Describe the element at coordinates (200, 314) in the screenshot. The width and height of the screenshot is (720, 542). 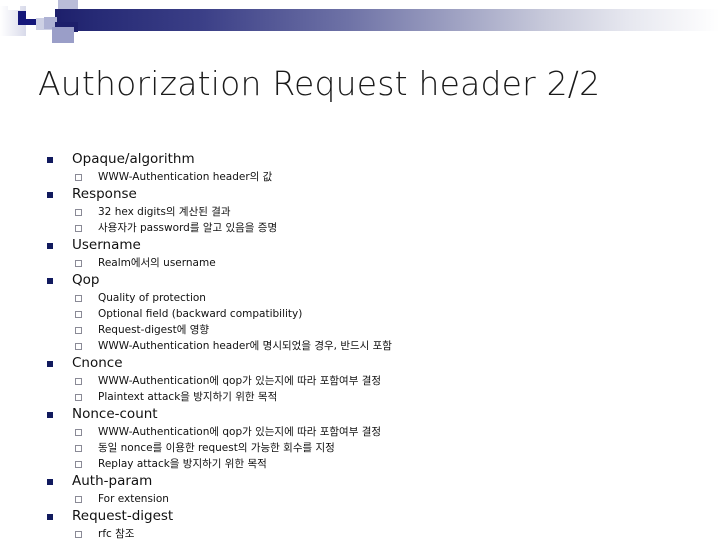
I see `outline-item-level2-label: Optional field (backward compatibility)` at that location.